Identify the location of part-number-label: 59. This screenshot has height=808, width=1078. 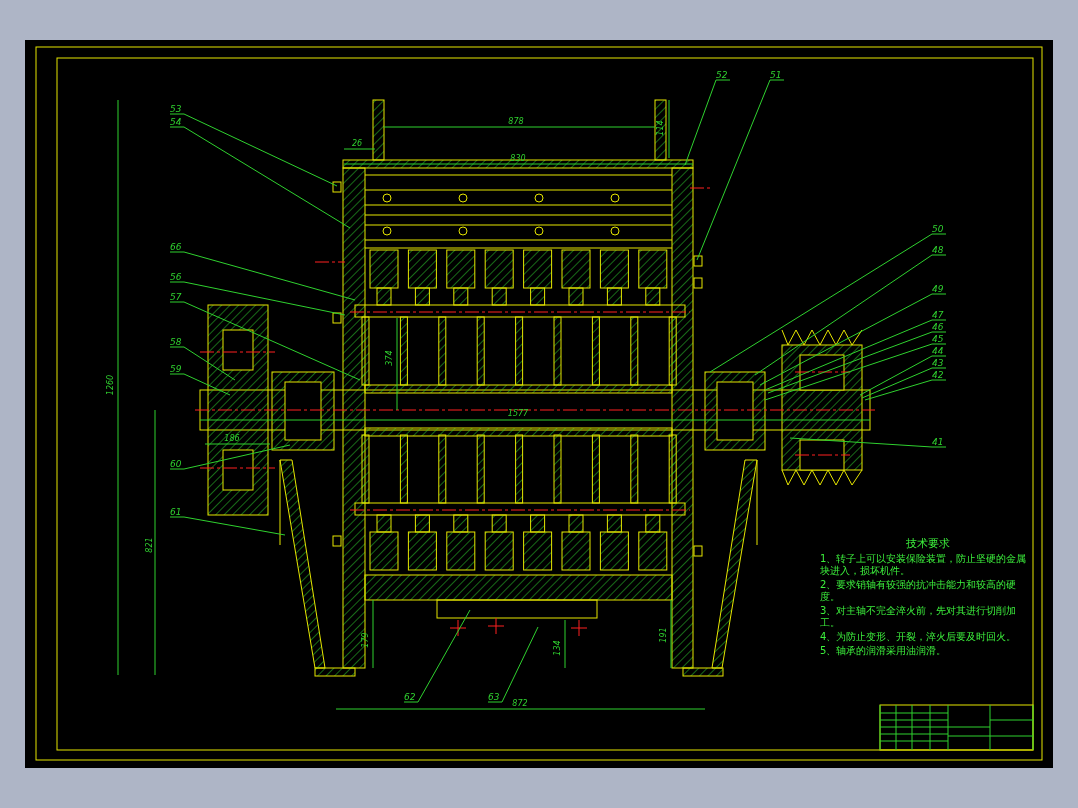
(176, 369).